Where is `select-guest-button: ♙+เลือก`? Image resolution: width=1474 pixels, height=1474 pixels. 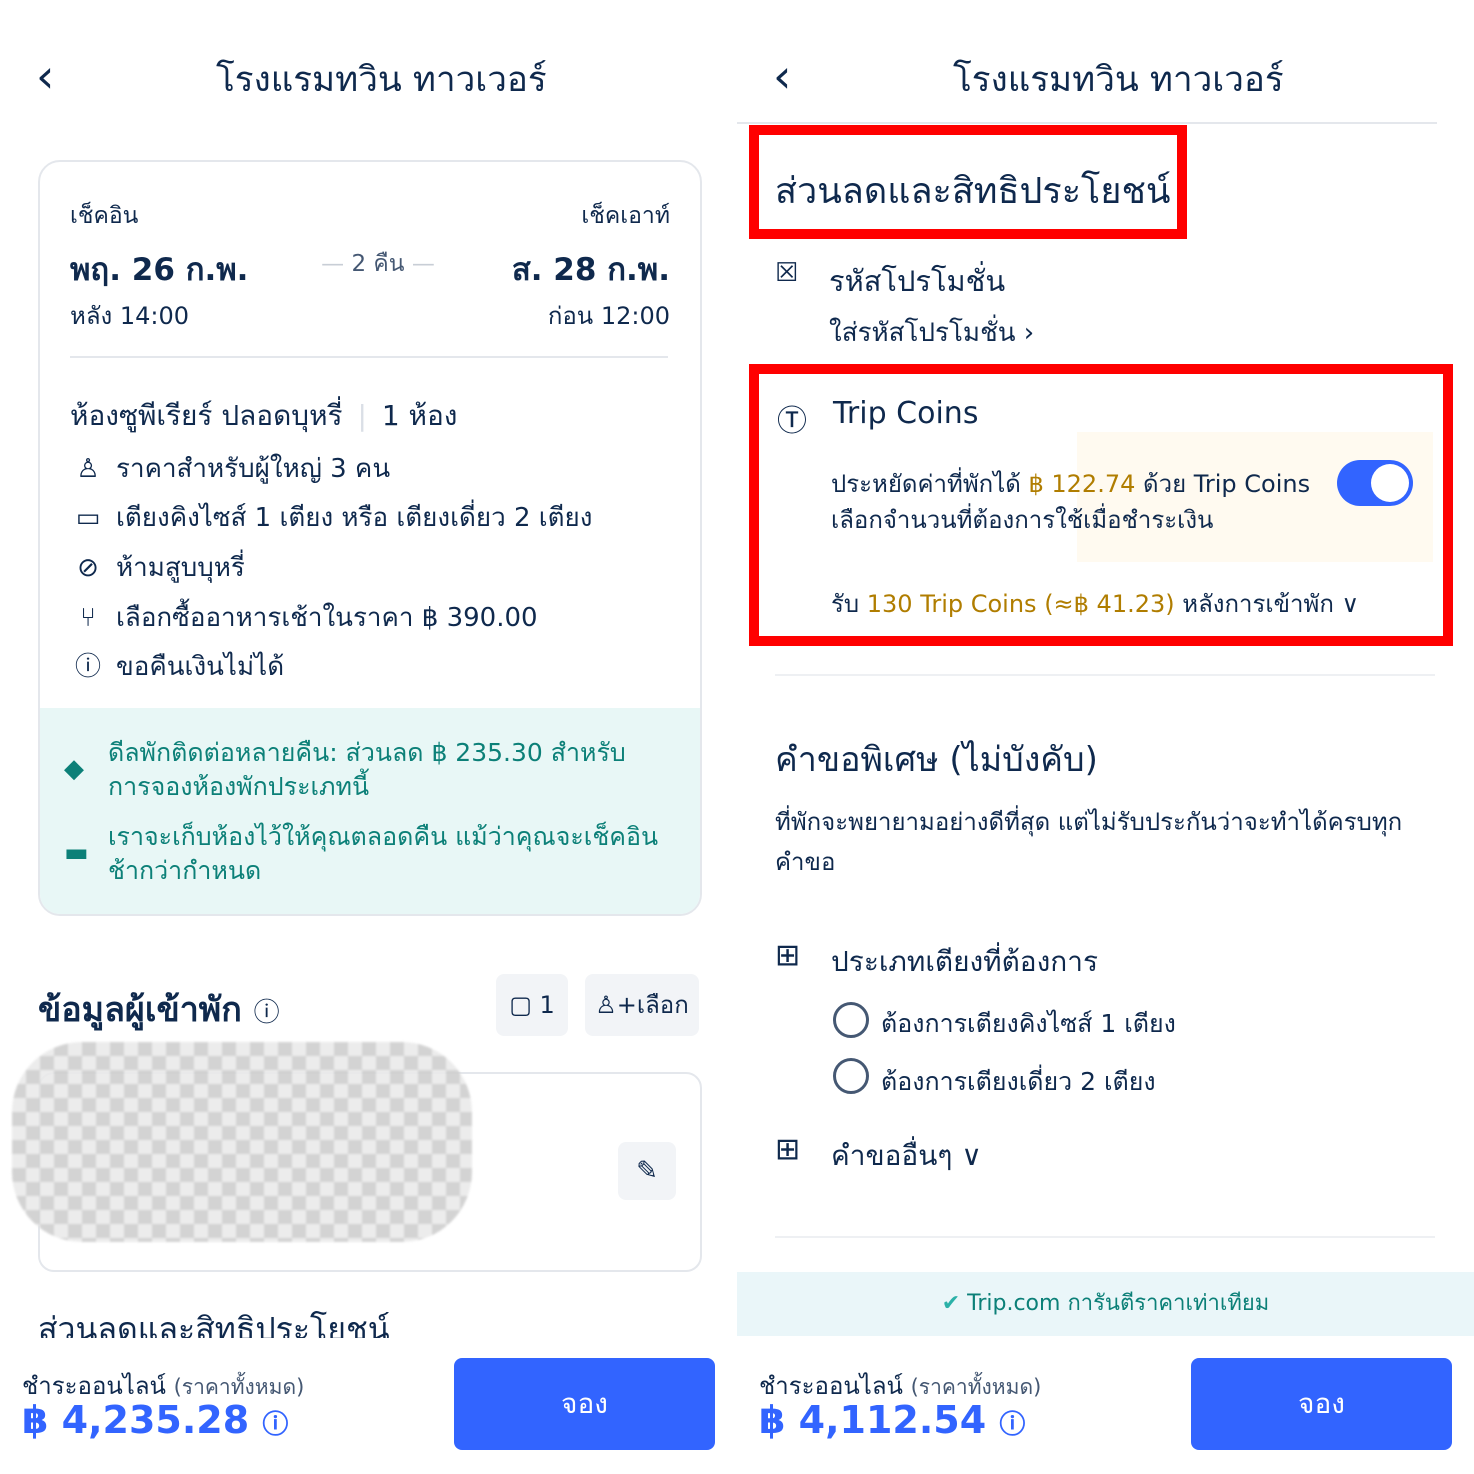 select-guest-button: ♙+เลือก is located at coordinates (642, 1005).